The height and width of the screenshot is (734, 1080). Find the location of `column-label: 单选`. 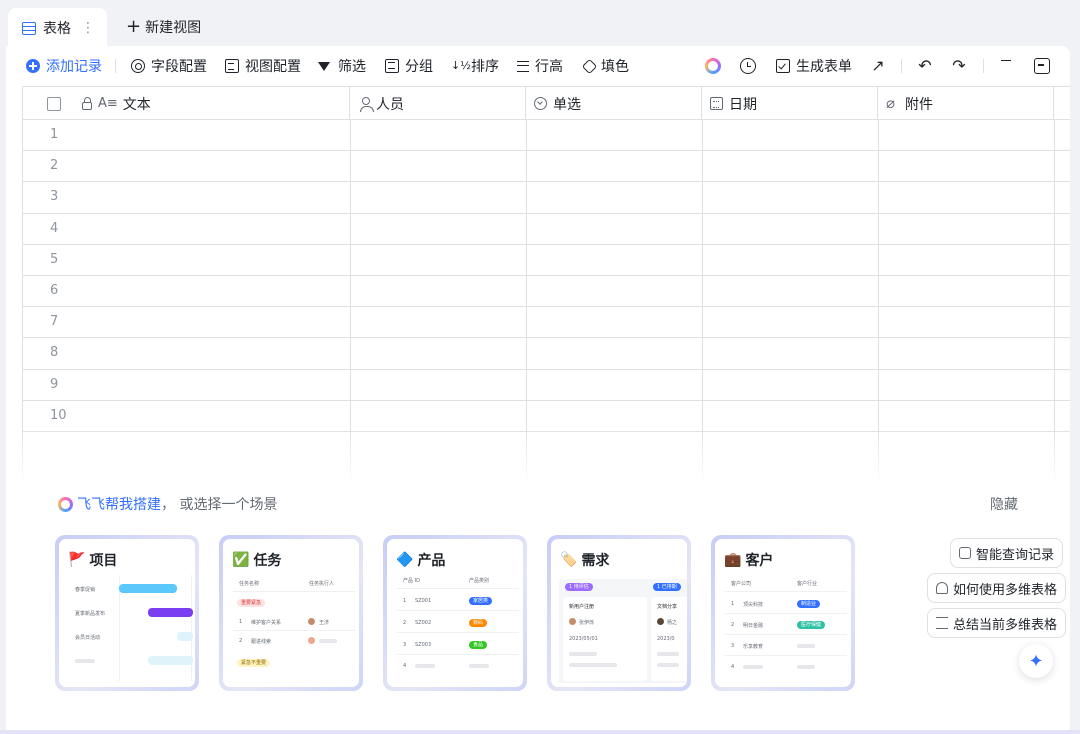

column-label: 单选 is located at coordinates (567, 104).